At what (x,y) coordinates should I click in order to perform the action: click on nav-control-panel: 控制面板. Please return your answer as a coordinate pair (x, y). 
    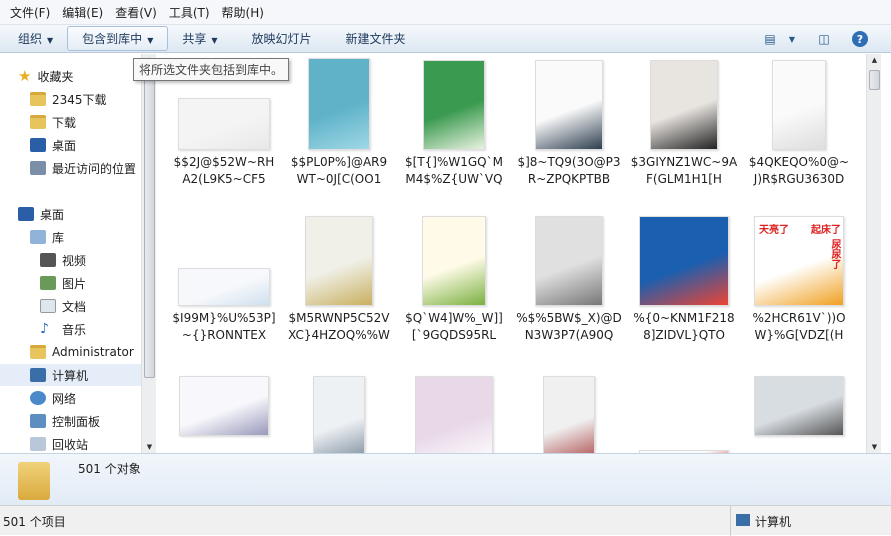
    Looking at the image, I should click on (65, 421).